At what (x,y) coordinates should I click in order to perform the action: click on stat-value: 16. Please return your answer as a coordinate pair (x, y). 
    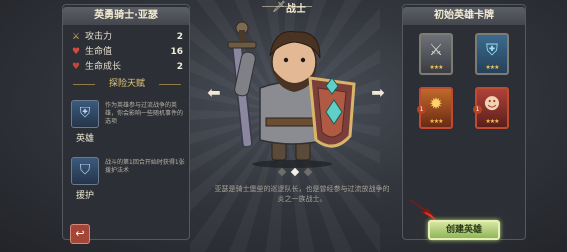
    Looking at the image, I should click on (176, 52).